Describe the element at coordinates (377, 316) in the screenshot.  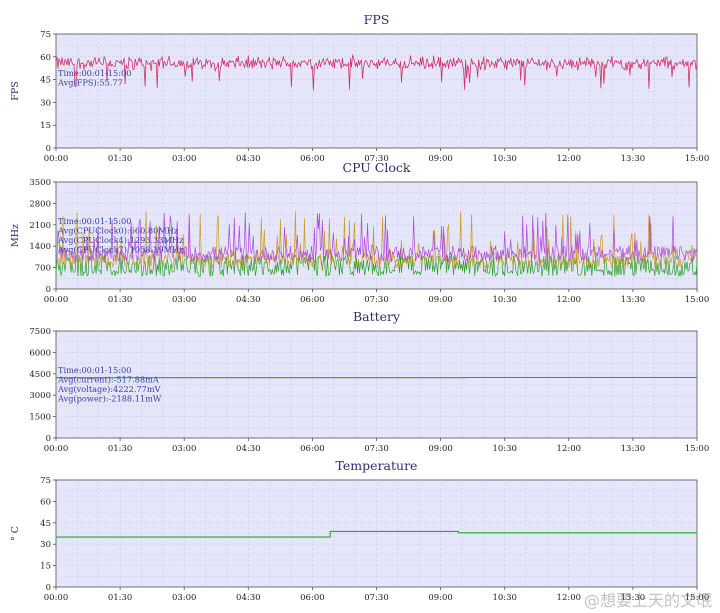
I see `chart-title: Battery` at that location.